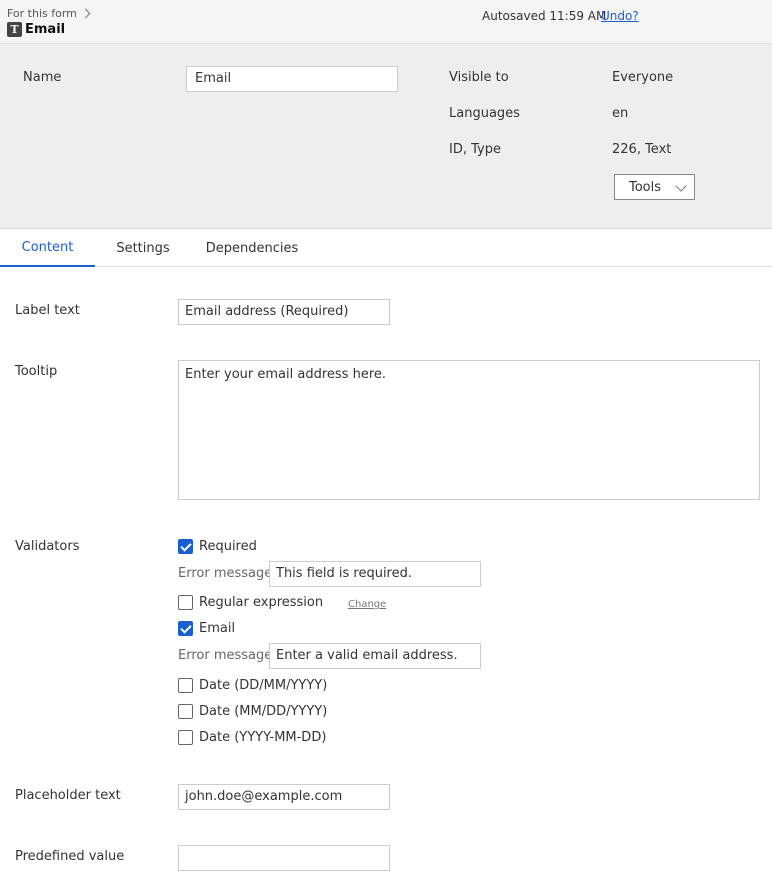 The width and height of the screenshot is (772, 879). I want to click on chevron-down-icon, so click(681, 186).